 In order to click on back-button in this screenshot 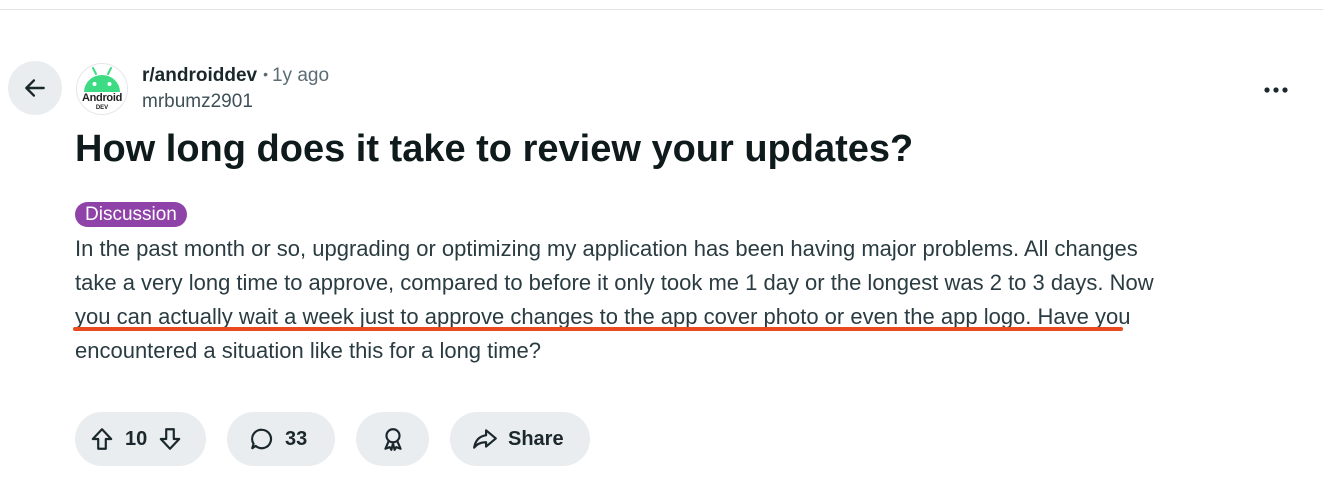, I will do `click(35, 88)`.